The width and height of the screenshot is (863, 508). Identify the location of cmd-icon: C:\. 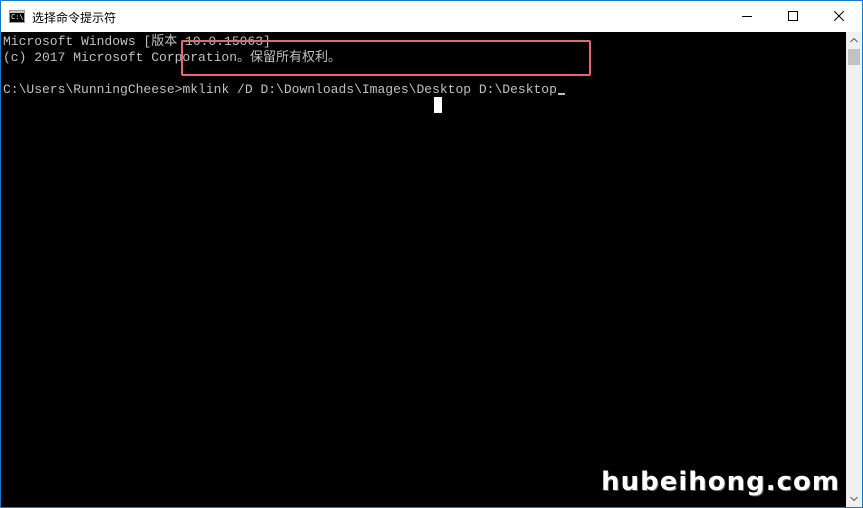
(17, 16).